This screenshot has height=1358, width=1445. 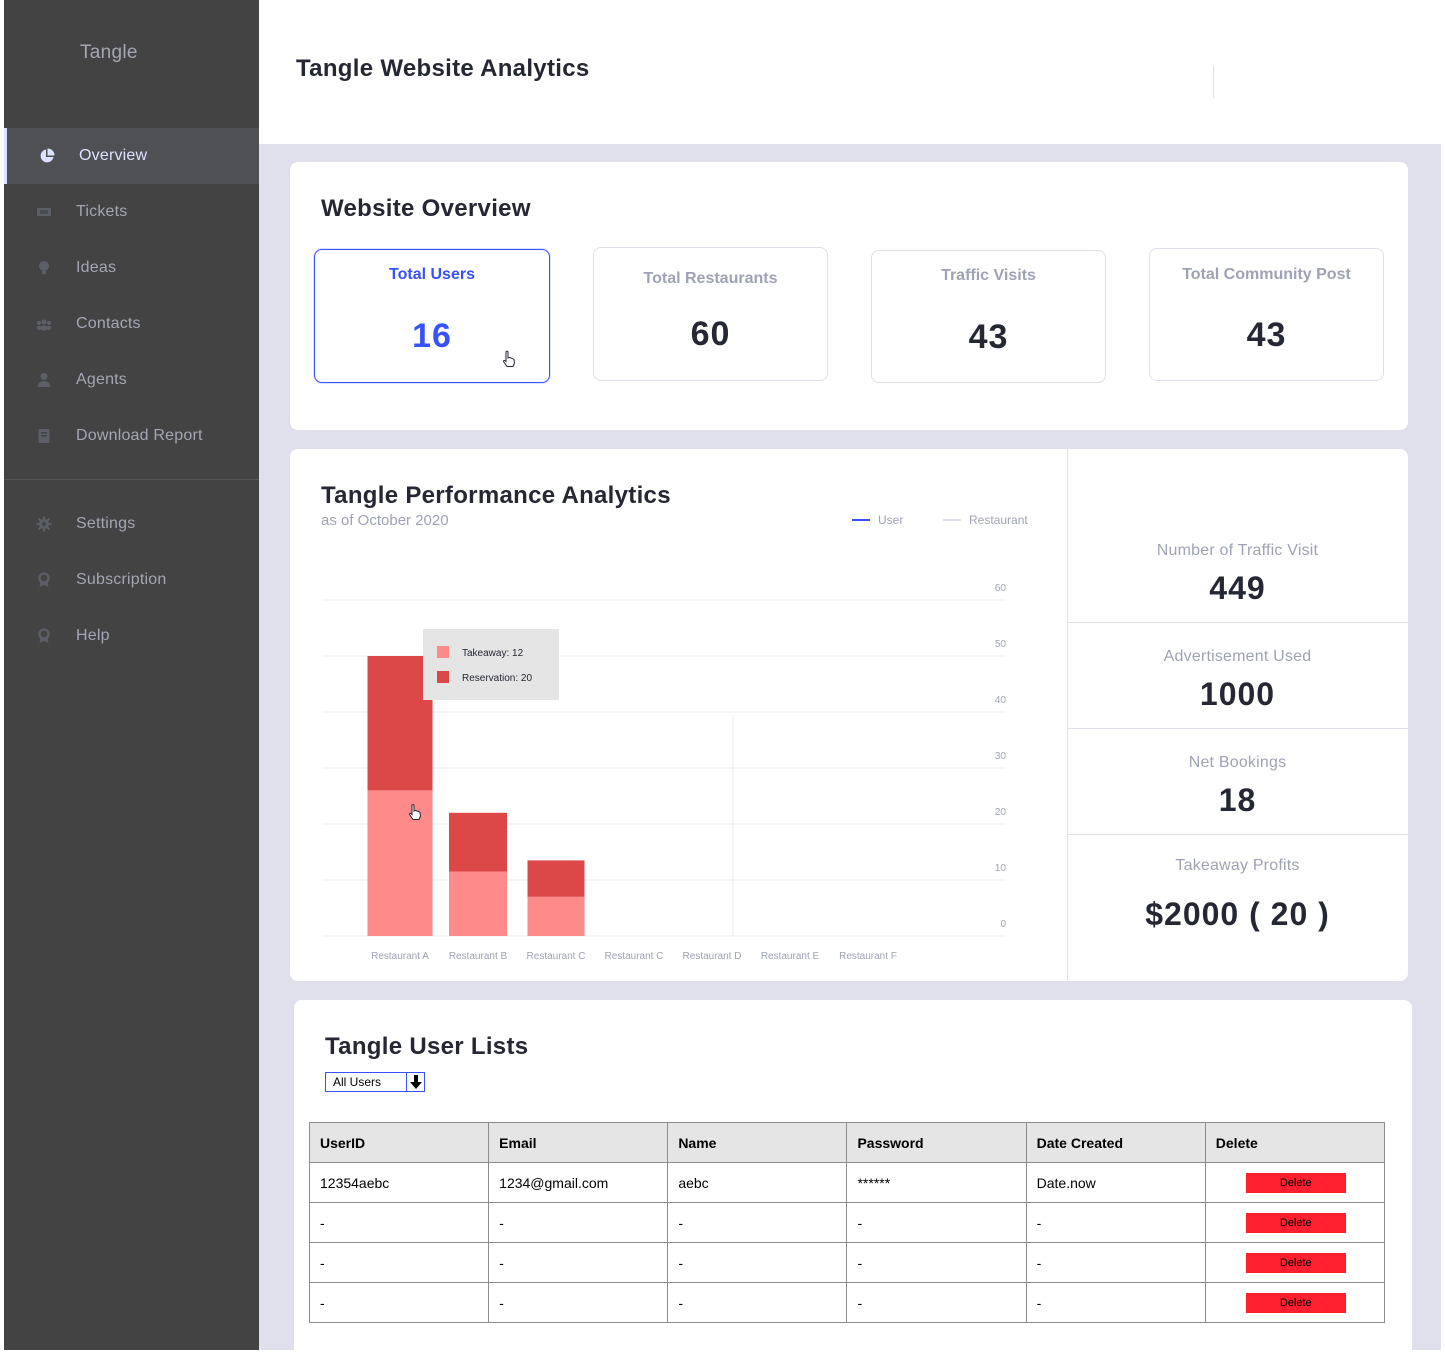 What do you see at coordinates (96, 267) in the screenshot?
I see `sidebar-item-label: Ideas` at bounding box center [96, 267].